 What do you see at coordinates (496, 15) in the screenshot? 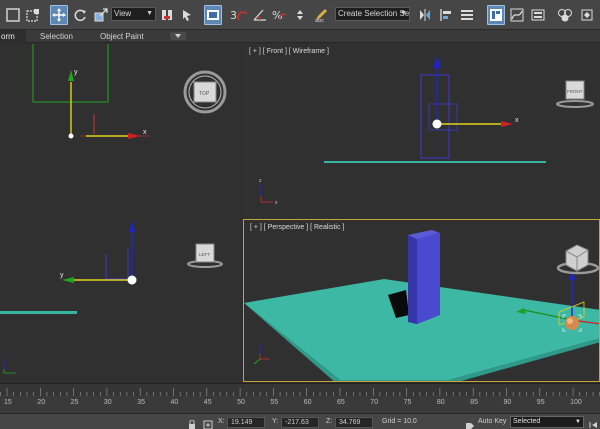
I see `toggle-scene-explorer-icon` at bounding box center [496, 15].